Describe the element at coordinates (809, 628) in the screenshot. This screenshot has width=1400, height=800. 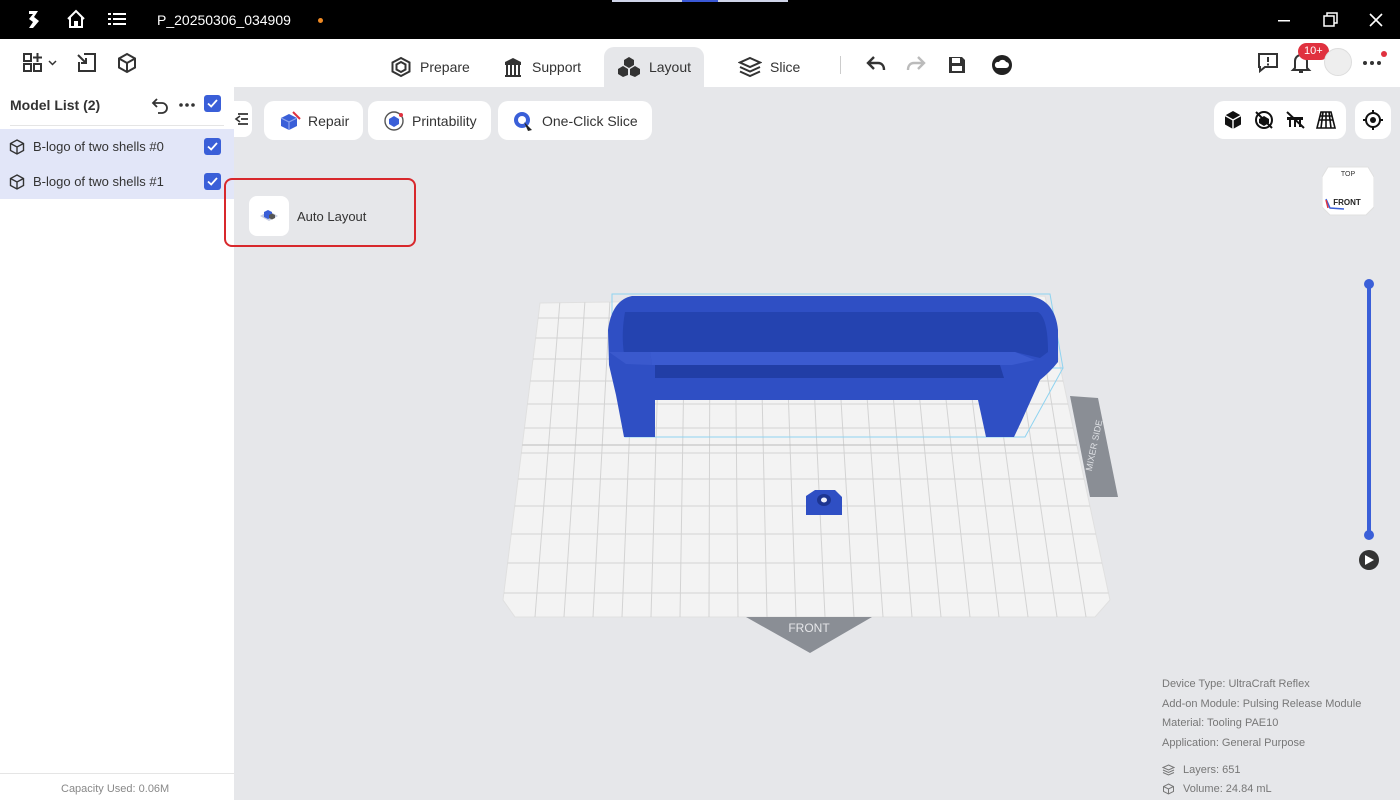
I see `front-label: FRONT` at that location.